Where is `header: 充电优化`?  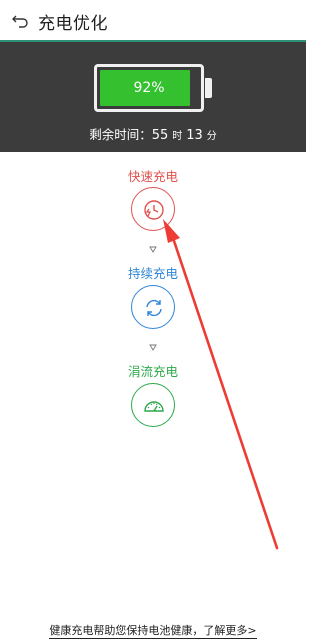 header: 充电优化 is located at coordinates (153, 20).